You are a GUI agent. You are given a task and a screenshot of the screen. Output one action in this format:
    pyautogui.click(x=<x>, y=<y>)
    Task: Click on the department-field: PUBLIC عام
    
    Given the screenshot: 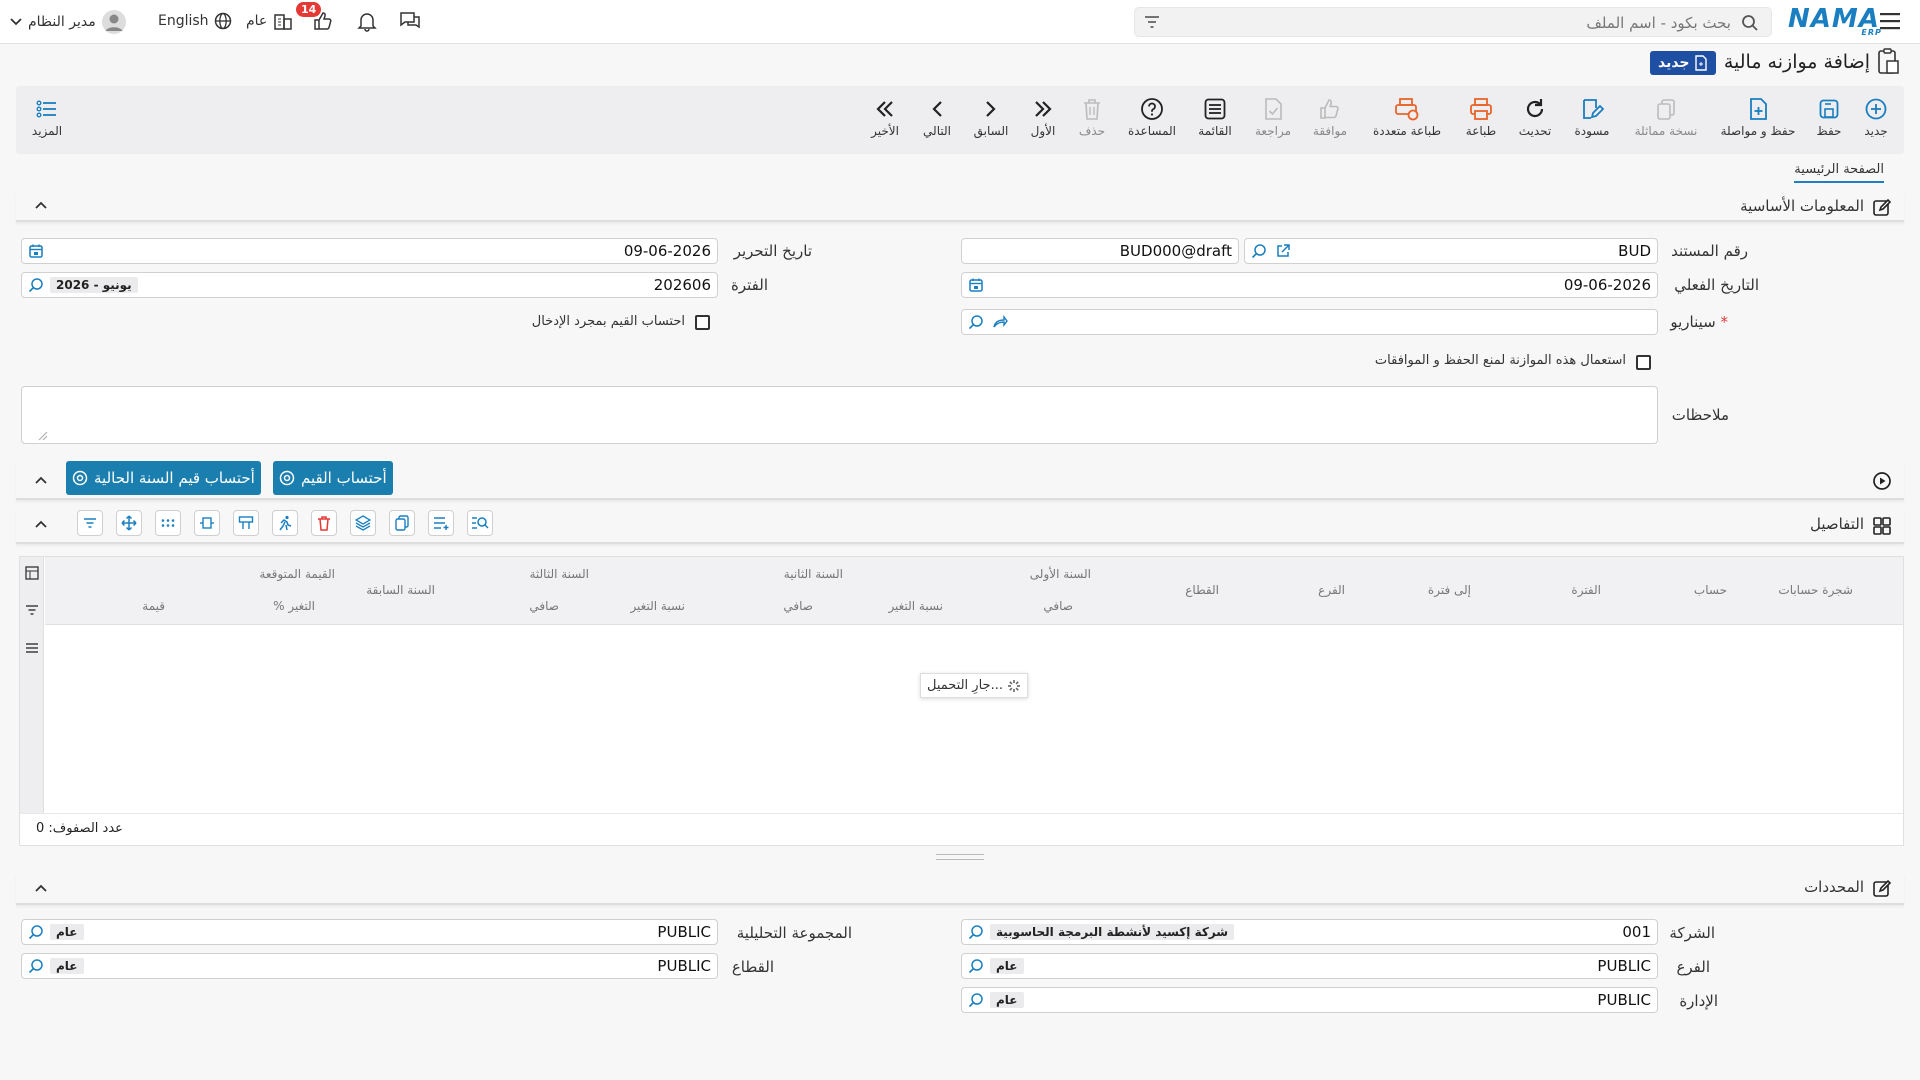 What is the action you would take?
    pyautogui.click(x=1309, y=1000)
    